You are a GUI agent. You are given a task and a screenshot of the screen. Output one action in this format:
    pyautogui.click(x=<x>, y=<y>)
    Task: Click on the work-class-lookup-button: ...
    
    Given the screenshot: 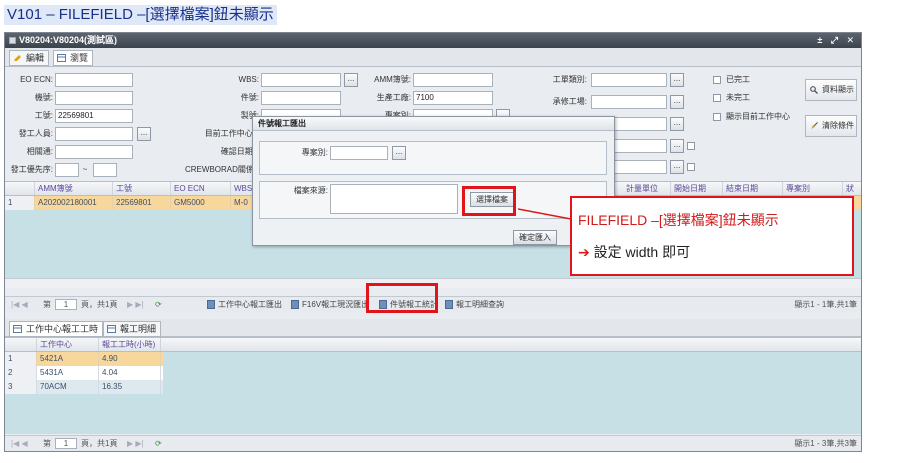 What is the action you would take?
    pyautogui.click(x=677, y=80)
    